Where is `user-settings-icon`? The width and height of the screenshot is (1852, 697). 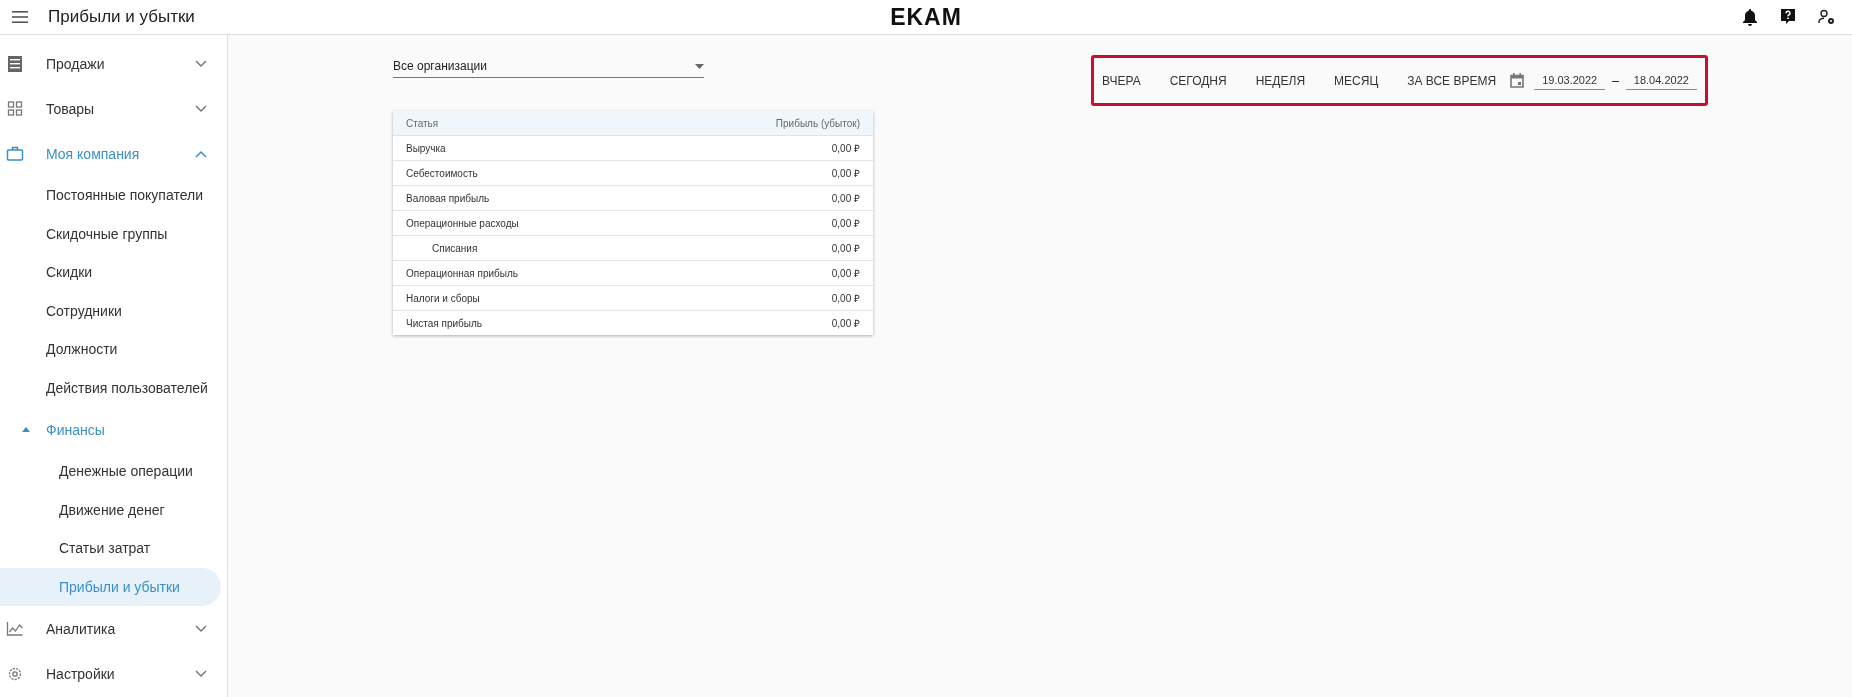 user-settings-icon is located at coordinates (1827, 17).